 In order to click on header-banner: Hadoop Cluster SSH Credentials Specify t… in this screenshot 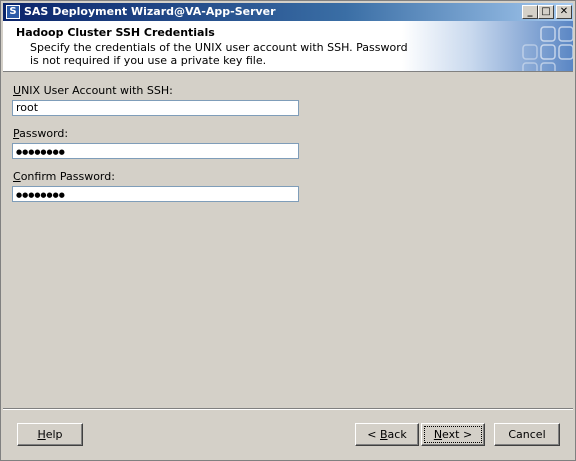, I will do `click(288, 46)`.